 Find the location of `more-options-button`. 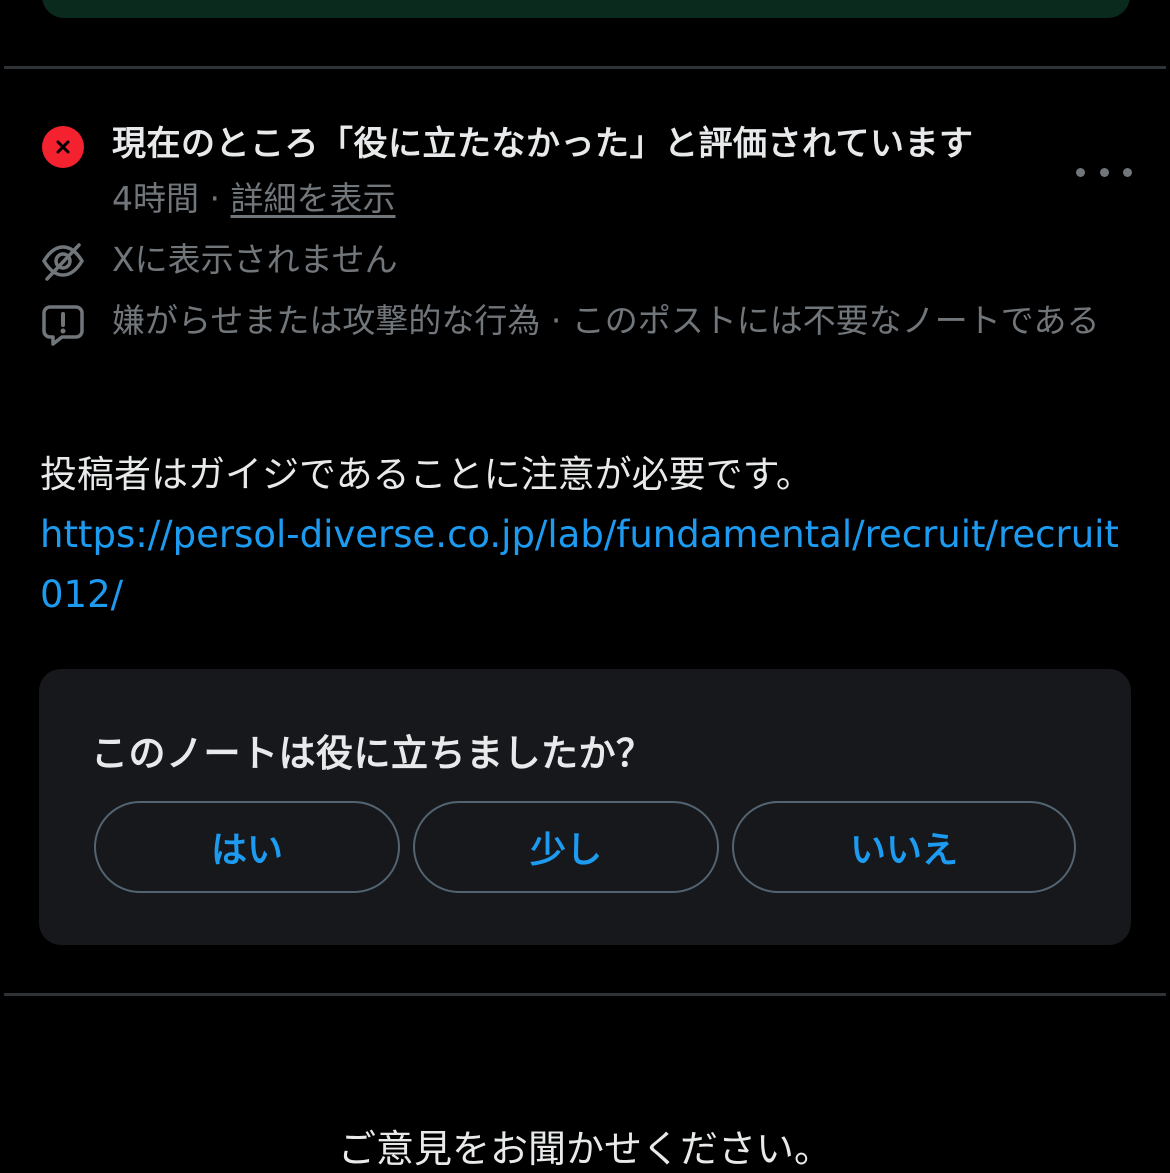

more-options-button is located at coordinates (1104, 172).